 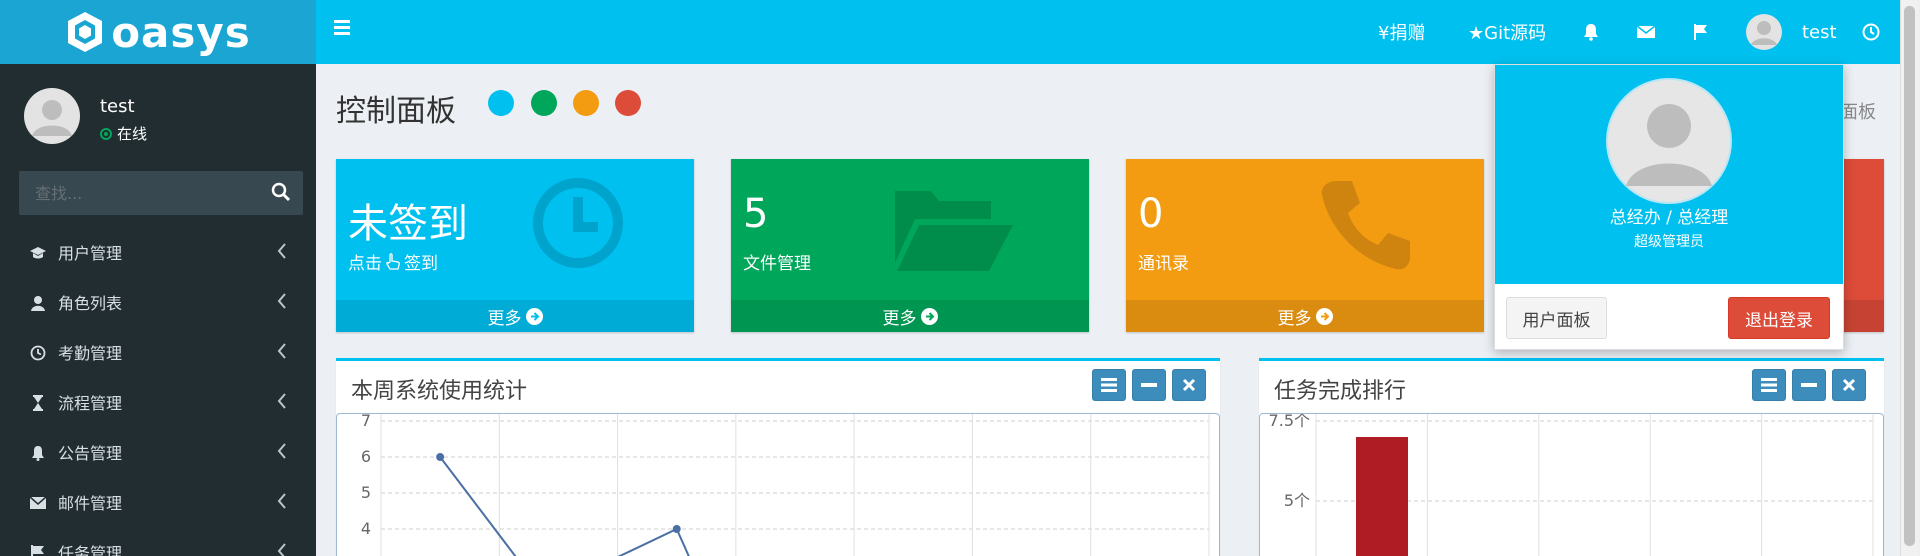 What do you see at coordinates (134, 193) in the screenshot?
I see `search-input` at bounding box center [134, 193].